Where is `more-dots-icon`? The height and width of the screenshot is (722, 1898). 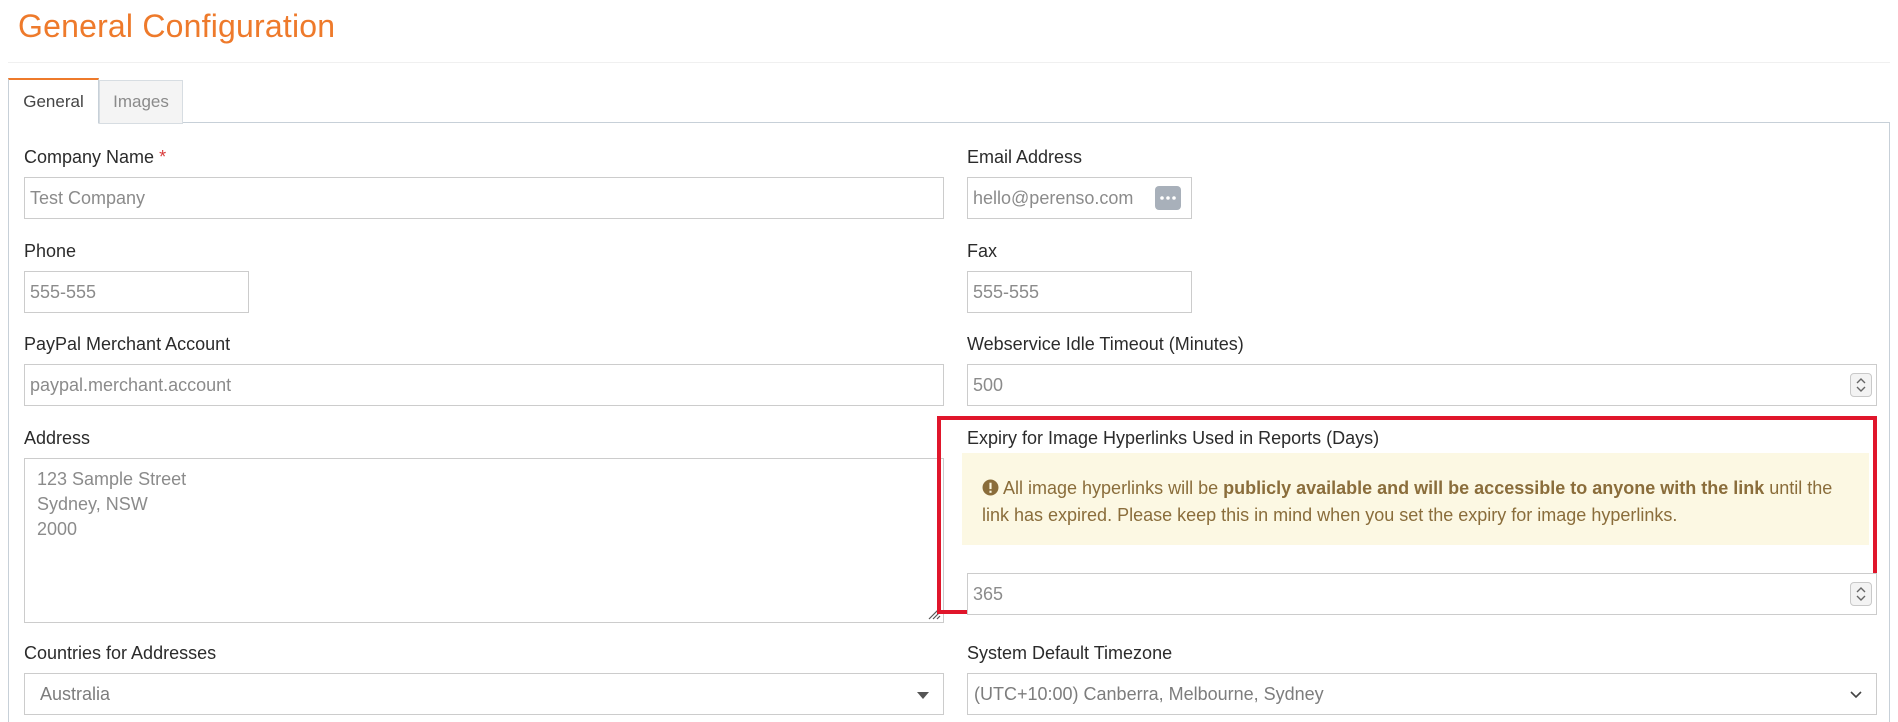 more-dots-icon is located at coordinates (1168, 198).